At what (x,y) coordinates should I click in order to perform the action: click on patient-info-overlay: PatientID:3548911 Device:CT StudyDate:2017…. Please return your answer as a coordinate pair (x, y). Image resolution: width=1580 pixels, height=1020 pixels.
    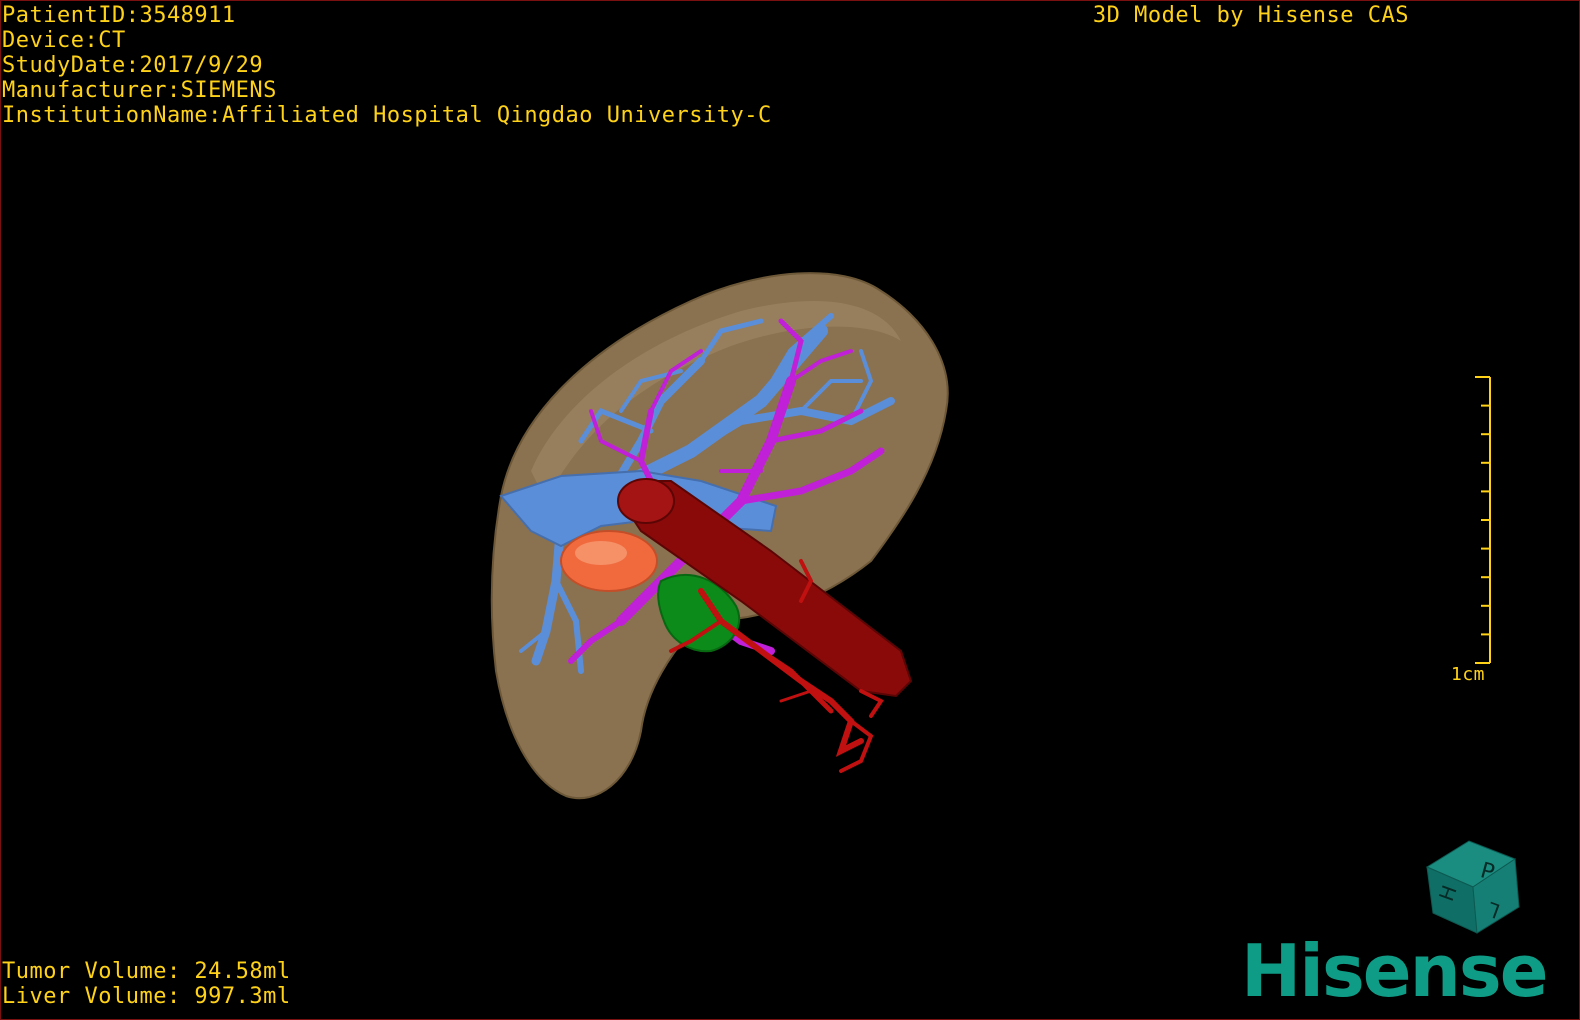
    Looking at the image, I should click on (387, 65).